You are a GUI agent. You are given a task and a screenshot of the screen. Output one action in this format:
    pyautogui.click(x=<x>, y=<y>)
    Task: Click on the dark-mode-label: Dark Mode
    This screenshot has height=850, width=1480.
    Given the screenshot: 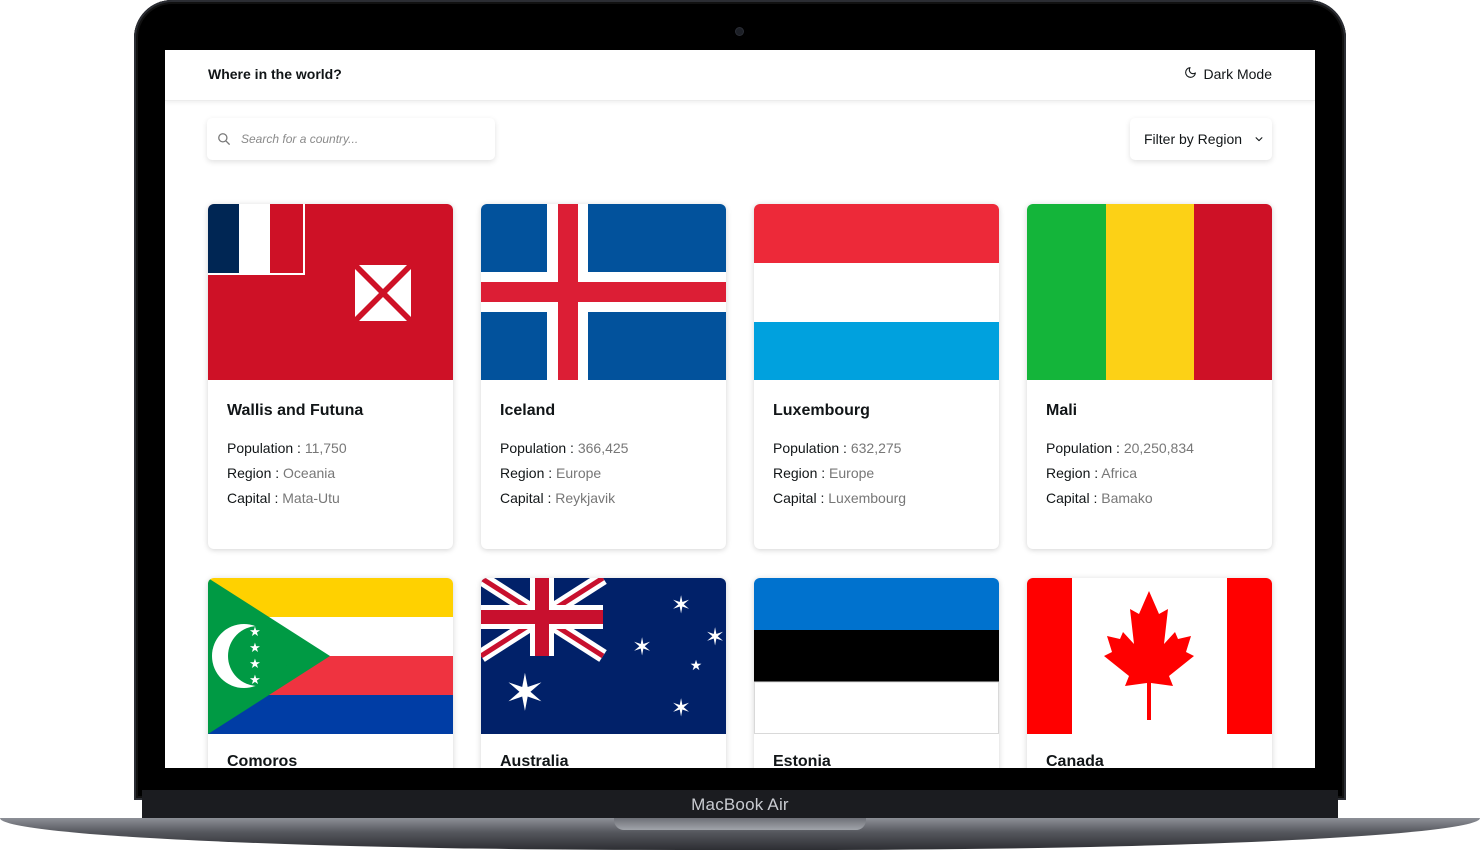 What is the action you would take?
    pyautogui.click(x=1237, y=74)
    